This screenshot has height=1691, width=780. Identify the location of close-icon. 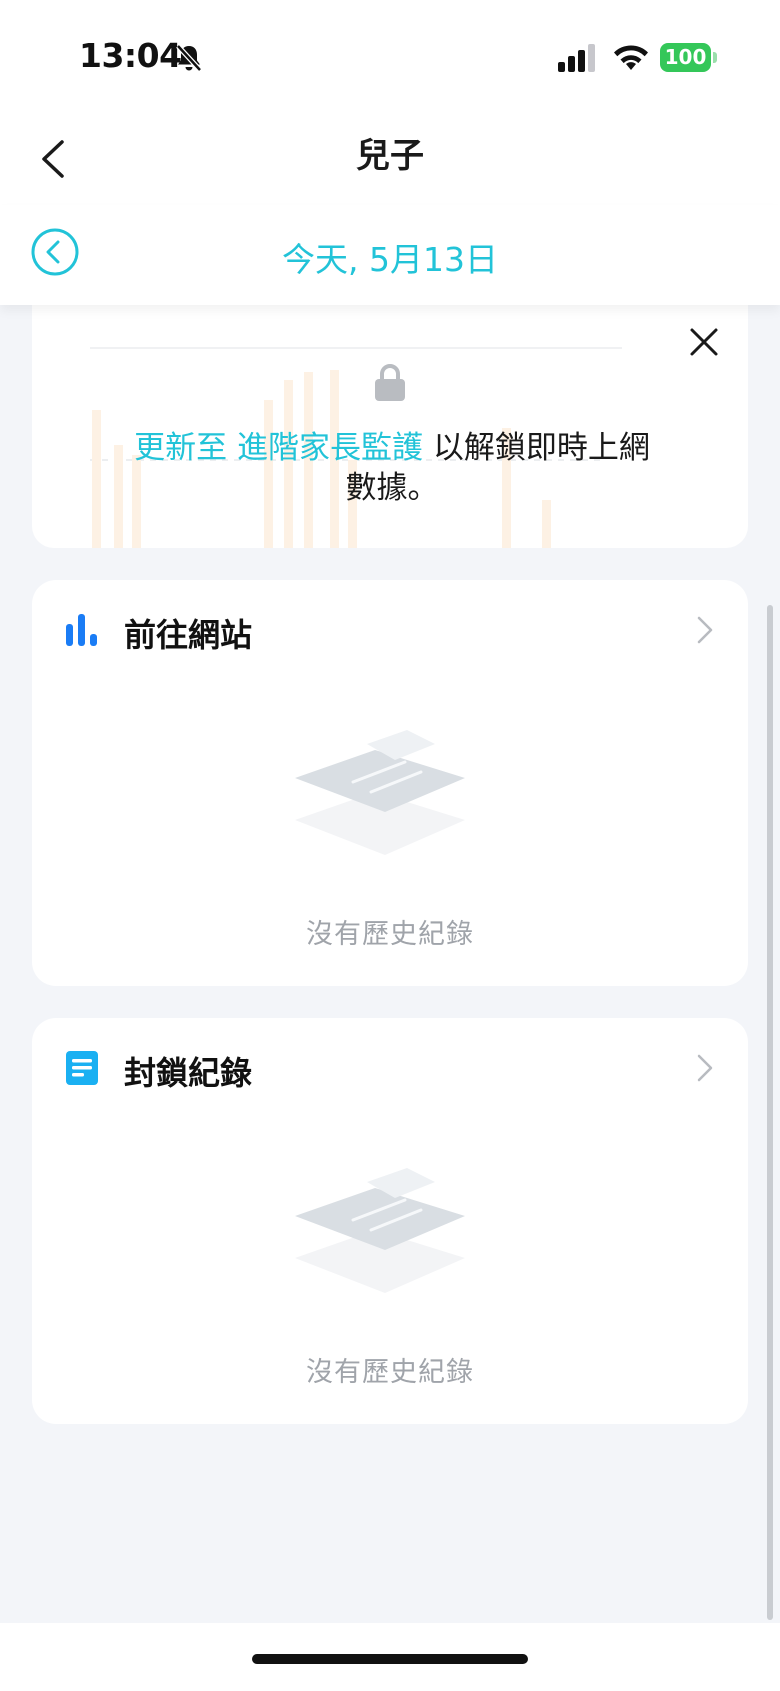
(704, 342).